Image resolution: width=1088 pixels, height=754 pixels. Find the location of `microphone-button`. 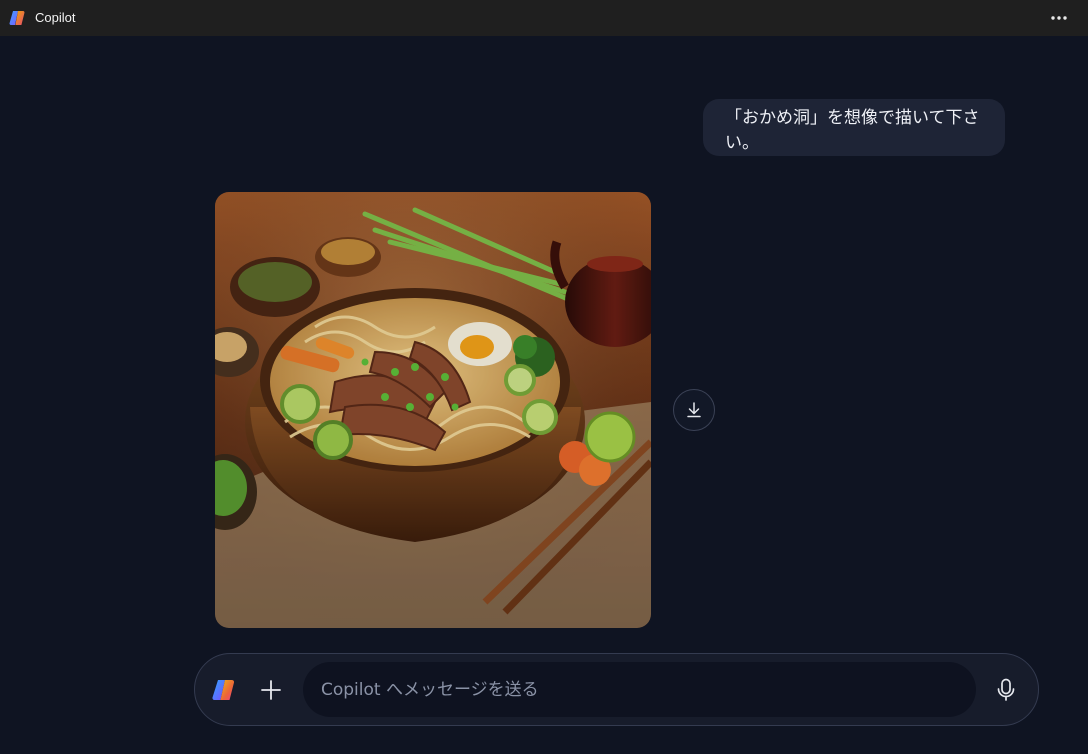

microphone-button is located at coordinates (1006, 690).